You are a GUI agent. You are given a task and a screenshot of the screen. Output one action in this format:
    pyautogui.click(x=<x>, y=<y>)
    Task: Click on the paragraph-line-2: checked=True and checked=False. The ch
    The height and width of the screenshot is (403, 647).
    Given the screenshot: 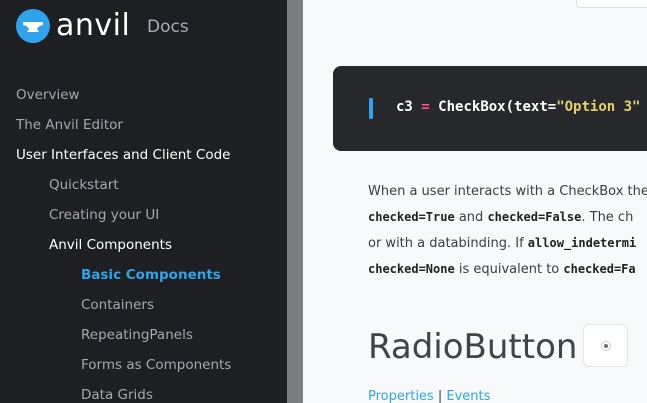 What is the action you would take?
    pyautogui.click(x=500, y=217)
    